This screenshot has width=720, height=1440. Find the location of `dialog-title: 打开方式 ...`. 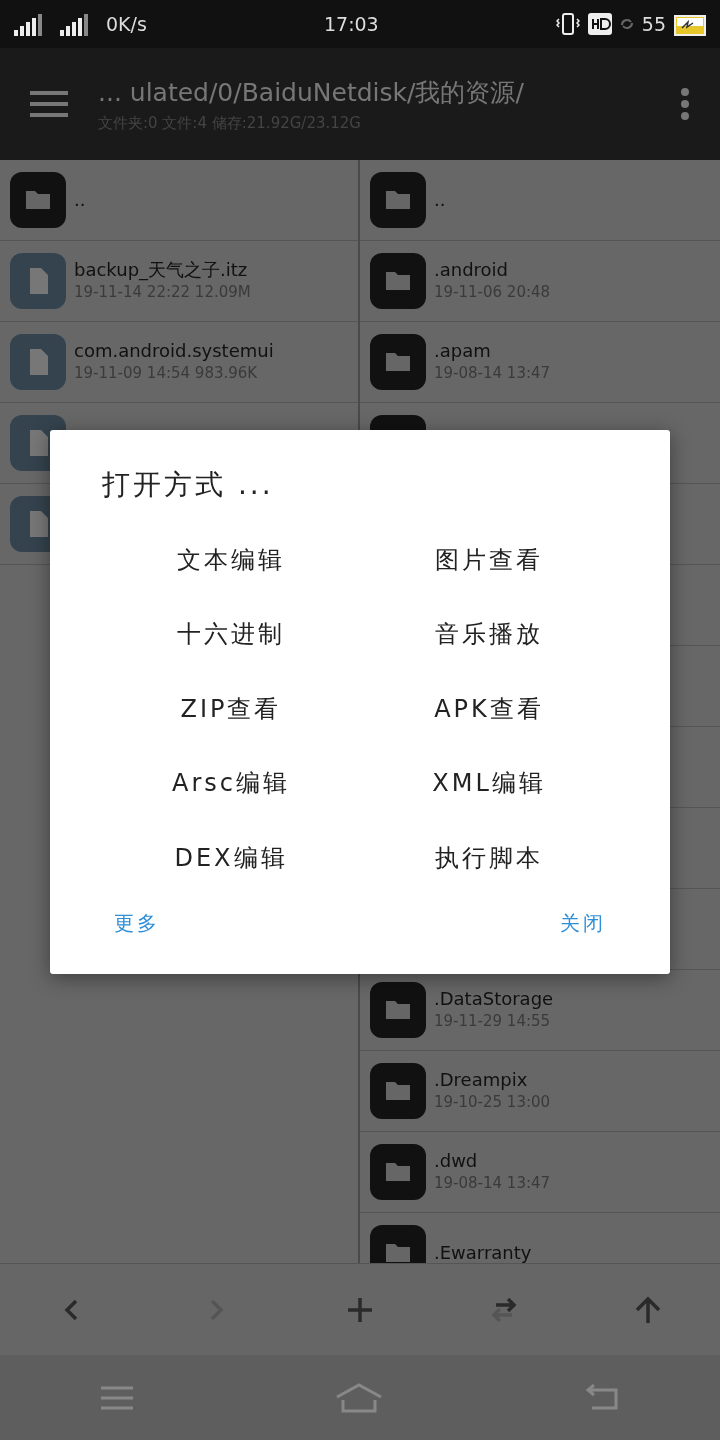

dialog-title: 打开方式 ... is located at coordinates (188, 485).